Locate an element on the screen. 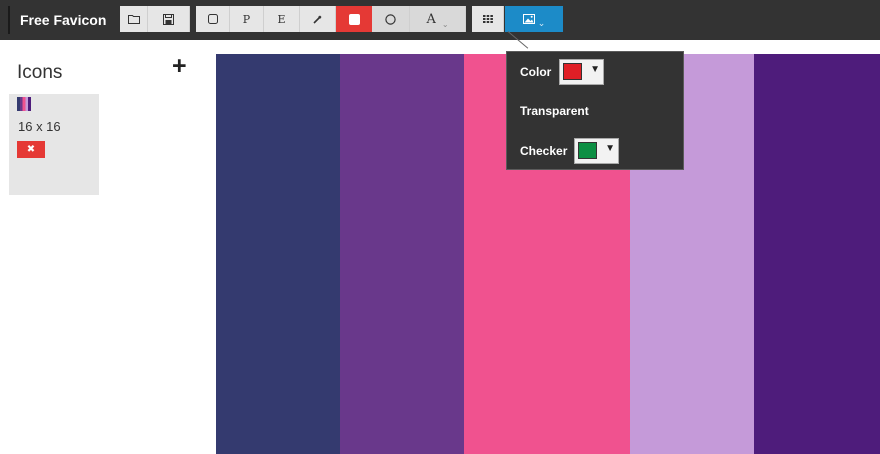 This screenshot has width=880, height=454. circle-tool-button is located at coordinates (391, 19).